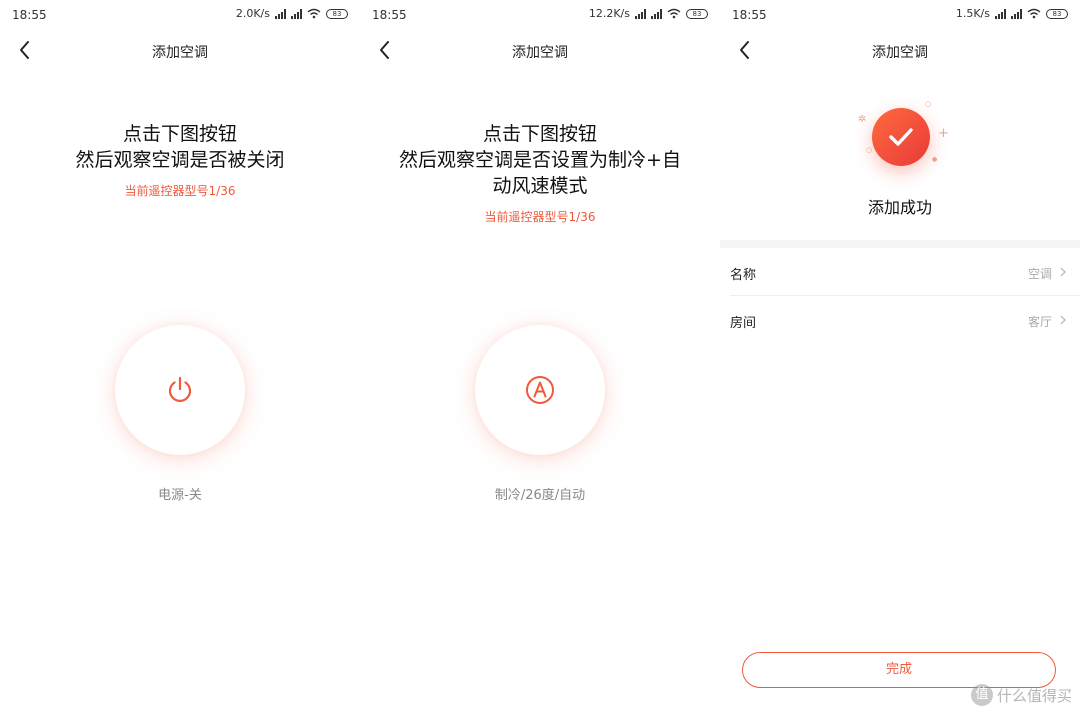  What do you see at coordinates (540, 495) in the screenshot?
I see `button-caption: 制冷/26度/自动` at bounding box center [540, 495].